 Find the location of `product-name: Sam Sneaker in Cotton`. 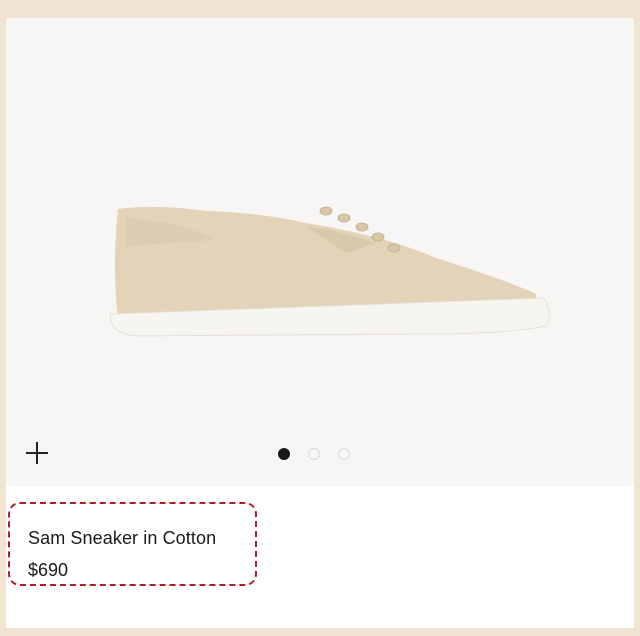

product-name: Sam Sneaker in Cotton is located at coordinates (122, 538).